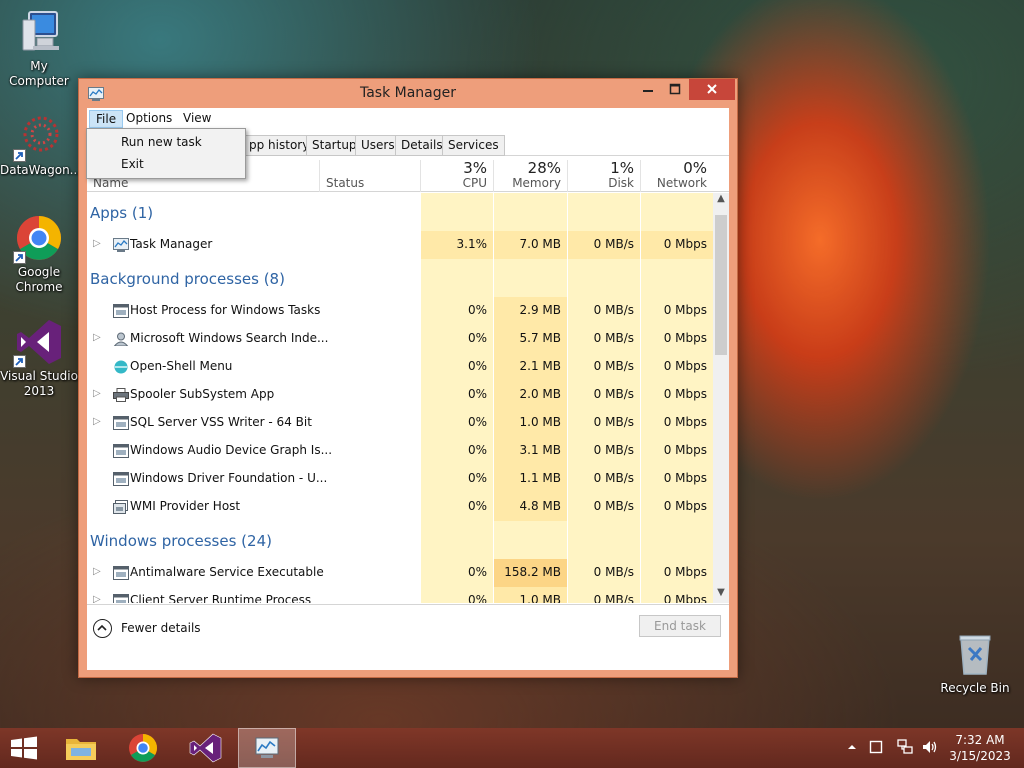 This screenshot has height=768, width=1024. Describe the element at coordinates (457, 174) in the screenshot. I see `column-cpu: 3% CPU` at that location.